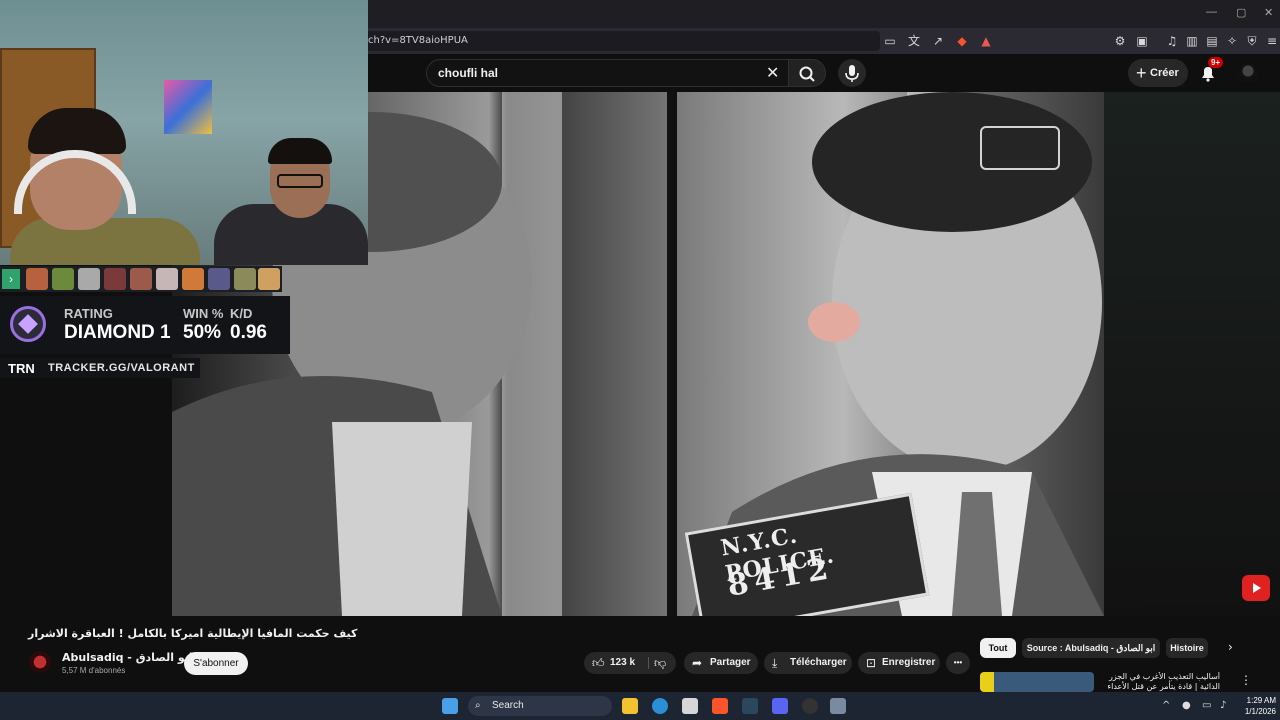  I want to click on microphone-icon, so click(852, 73).